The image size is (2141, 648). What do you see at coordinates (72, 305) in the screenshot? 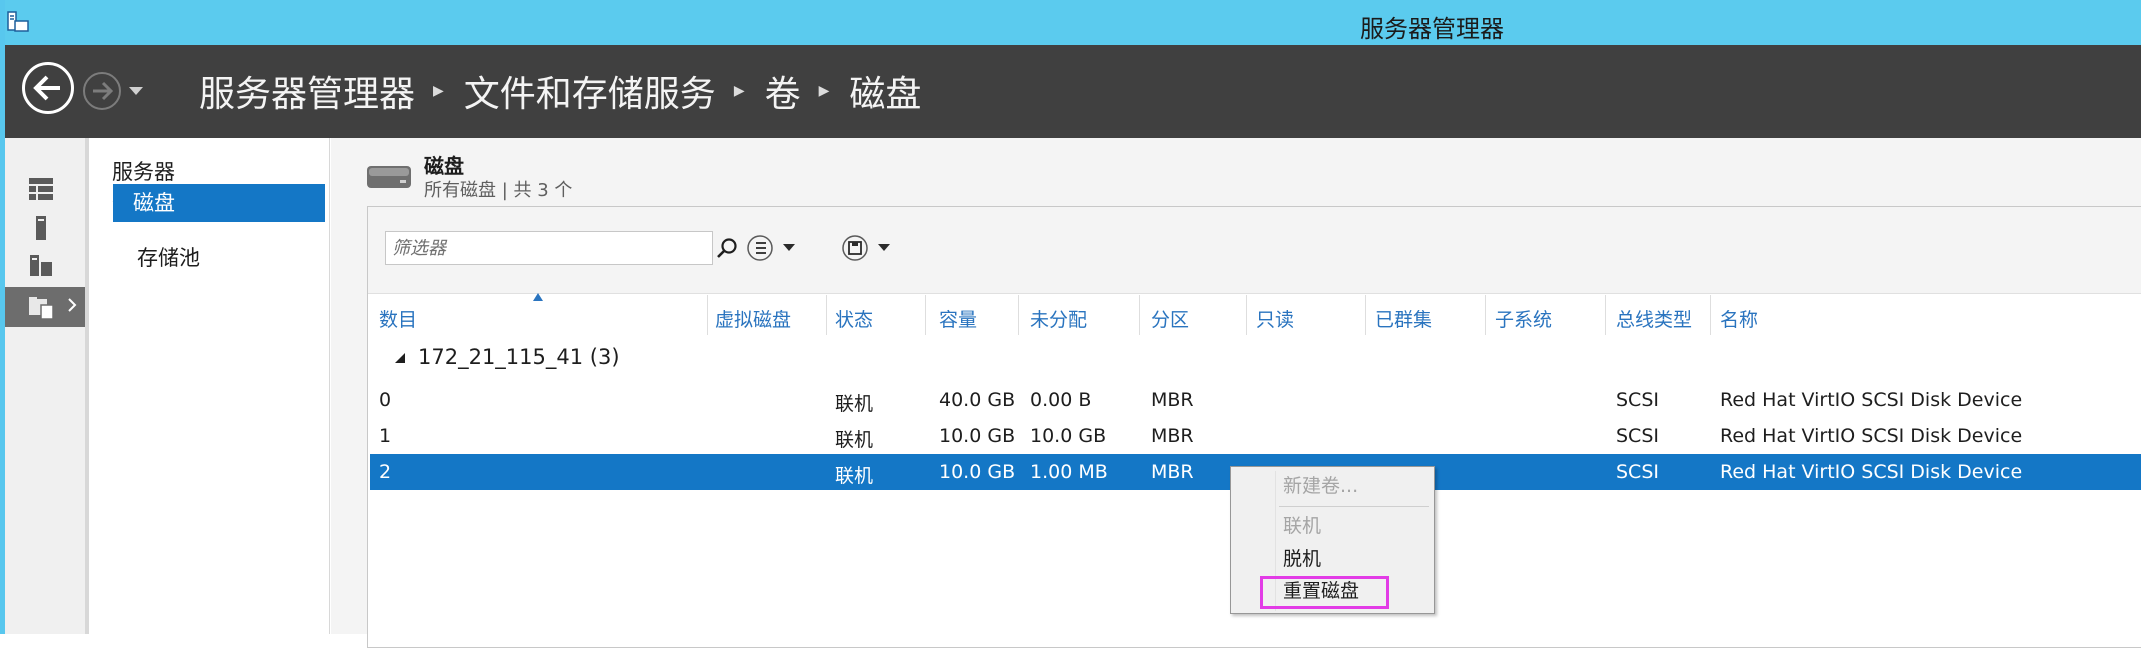
I see `expand-arrow-icon` at bounding box center [72, 305].